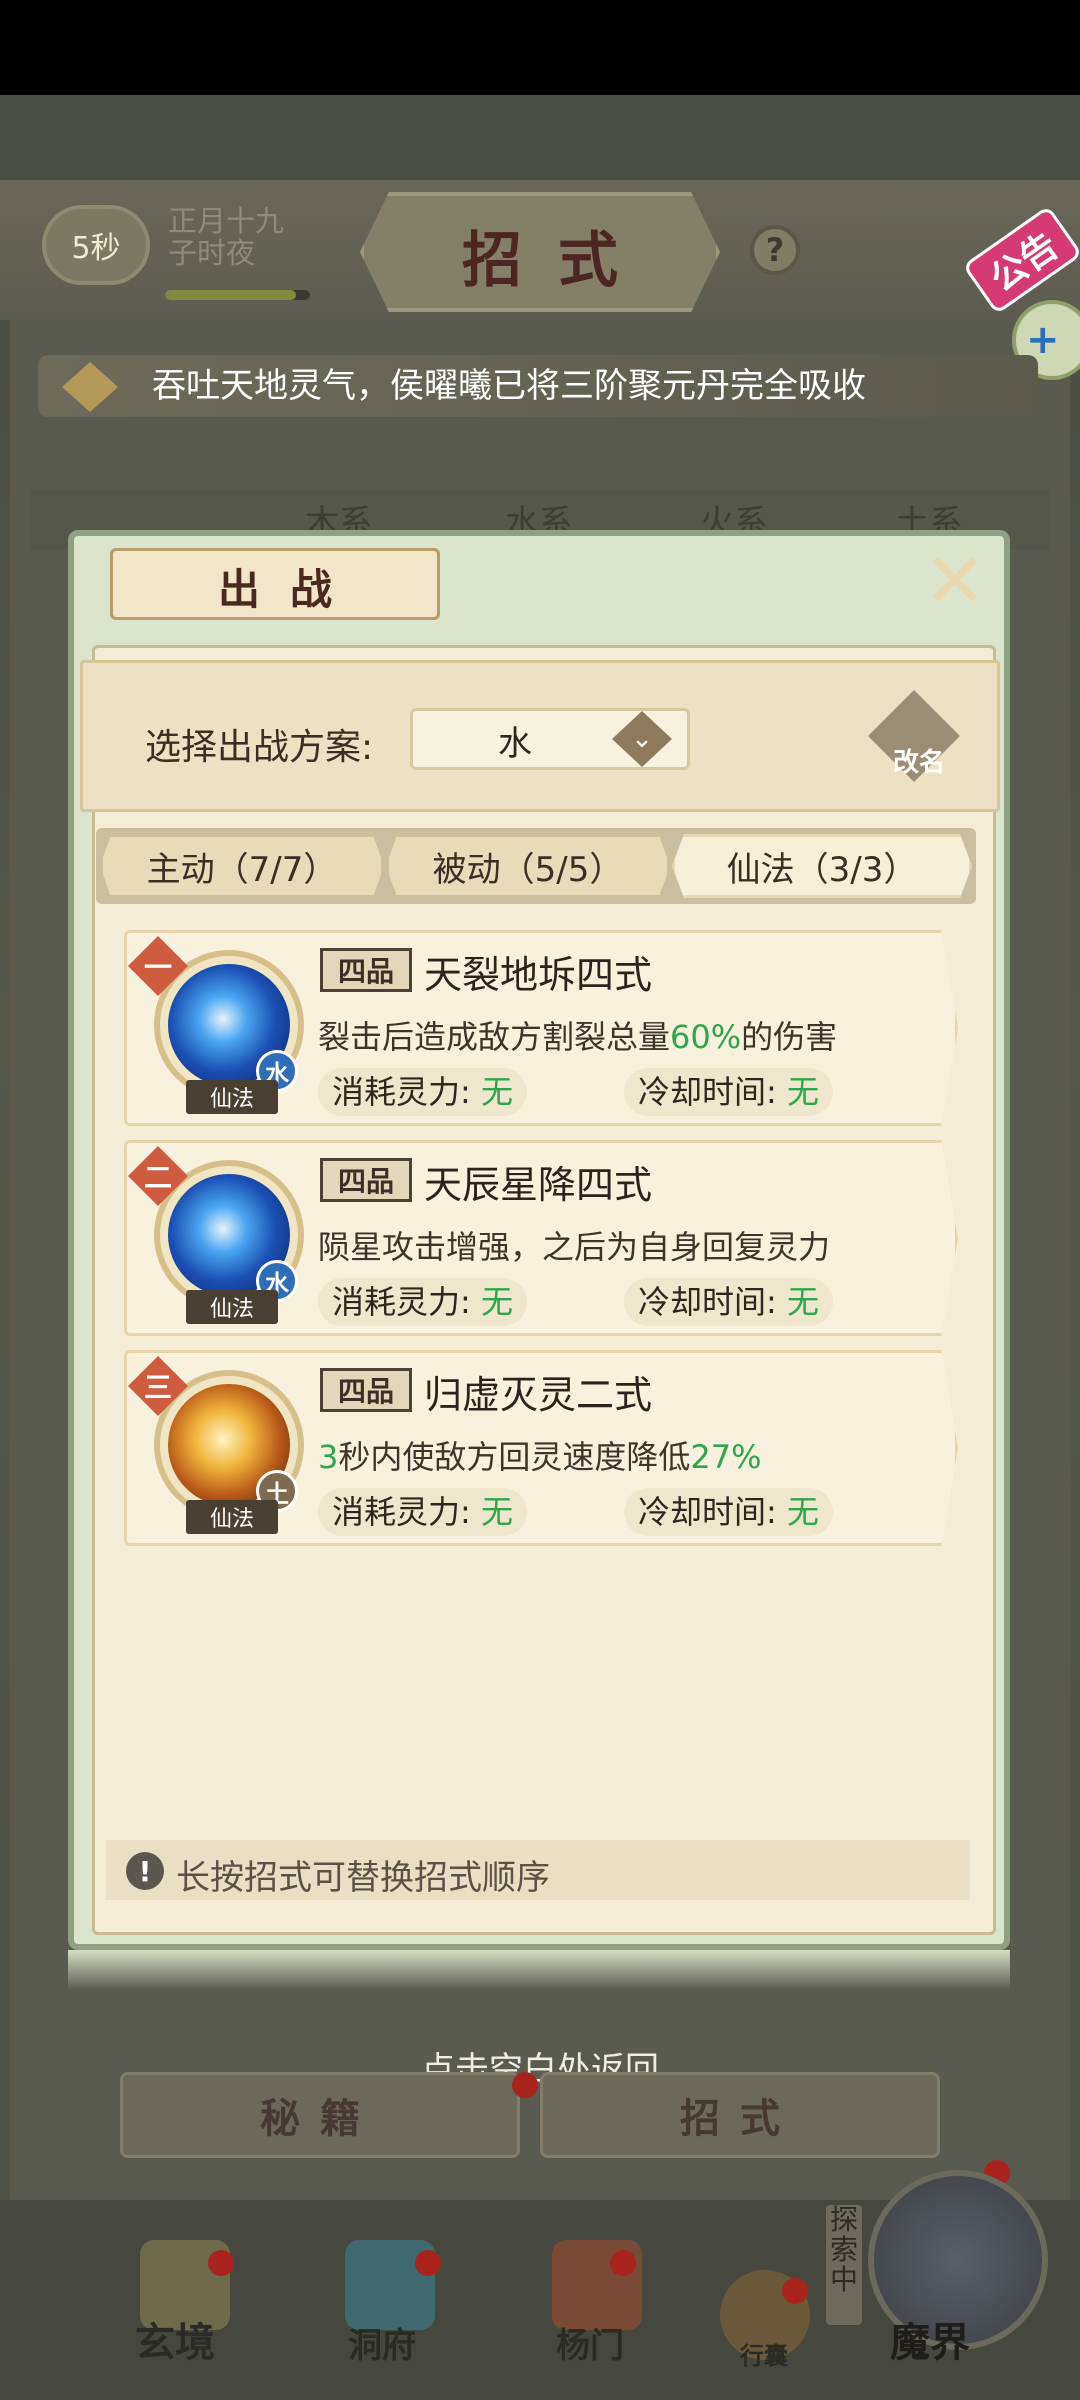 This screenshot has height=2400, width=1080. I want to click on timer-progress-bar, so click(237, 295).